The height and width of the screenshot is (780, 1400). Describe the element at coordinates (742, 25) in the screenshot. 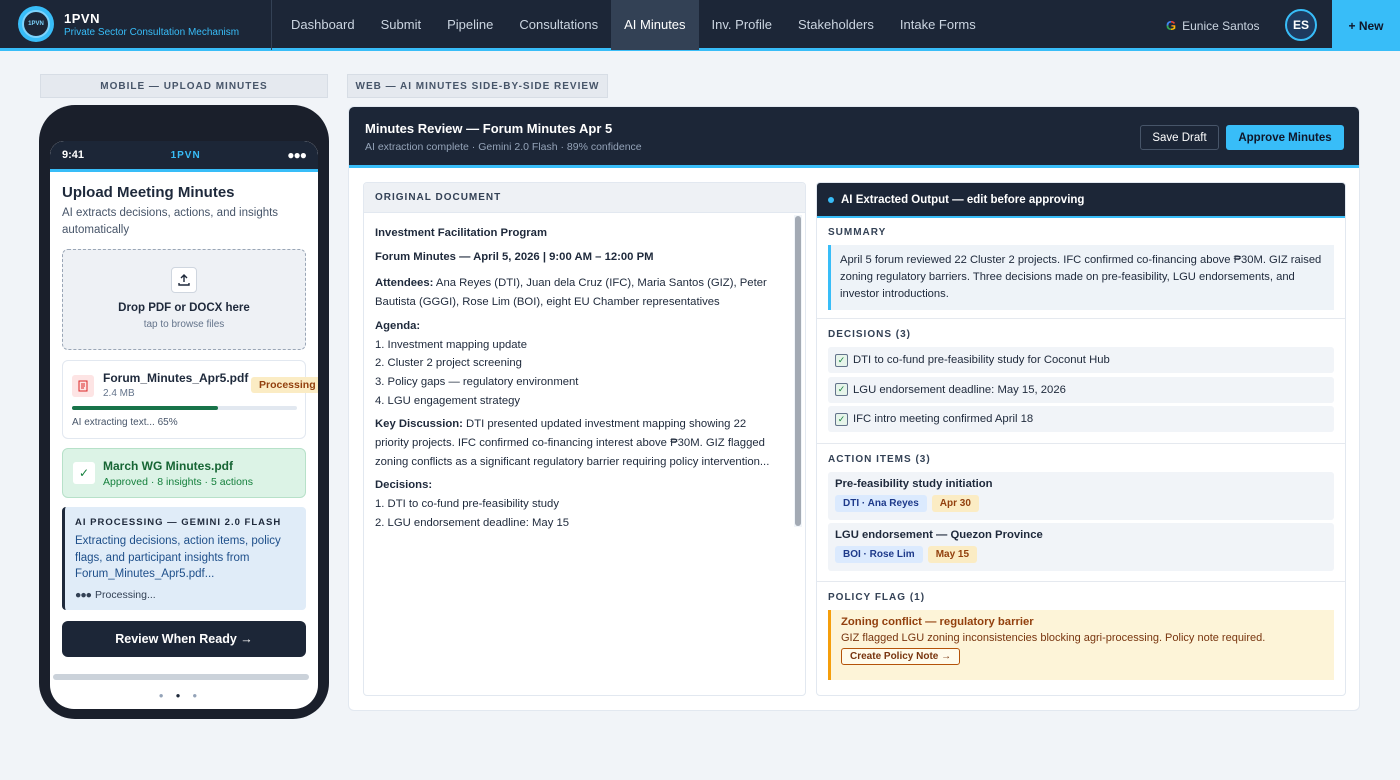

I see `nav-link-inv-profile: Inv. Profile` at that location.